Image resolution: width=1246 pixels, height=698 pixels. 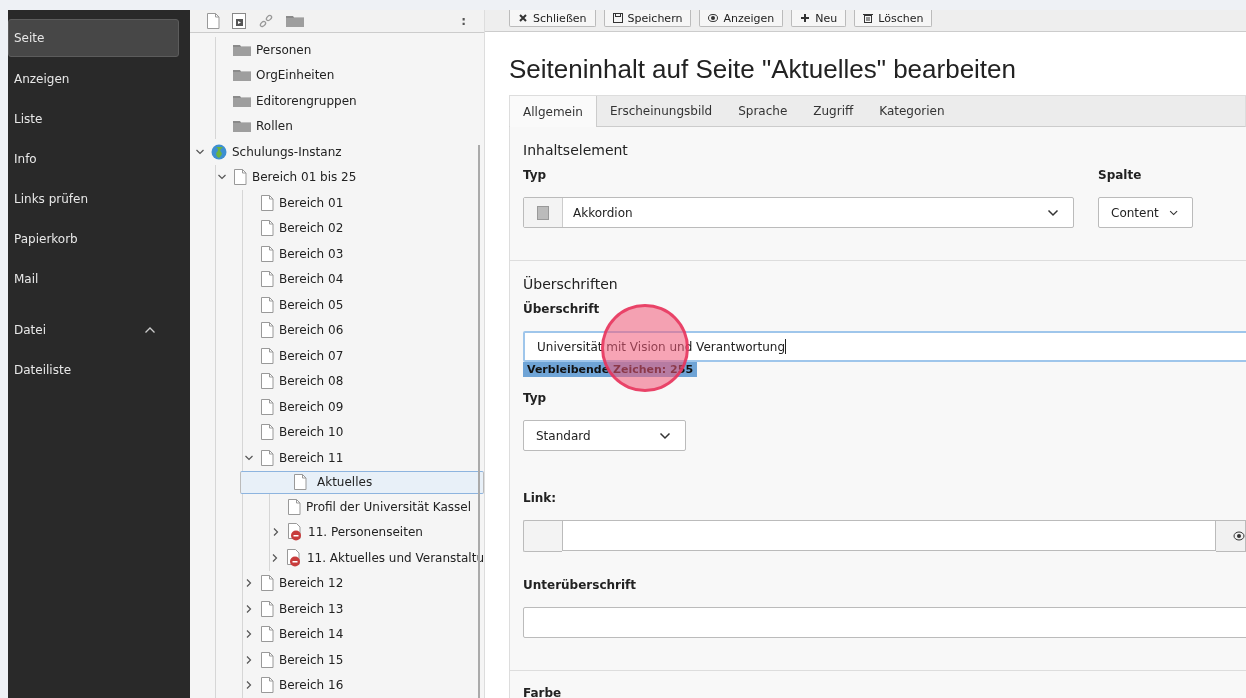 What do you see at coordinates (350, 50) in the screenshot?
I see `tree-item: Personen` at bounding box center [350, 50].